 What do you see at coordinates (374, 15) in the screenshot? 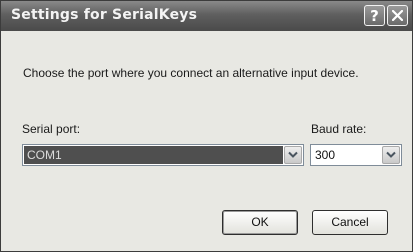
I see `help-button: ?` at bounding box center [374, 15].